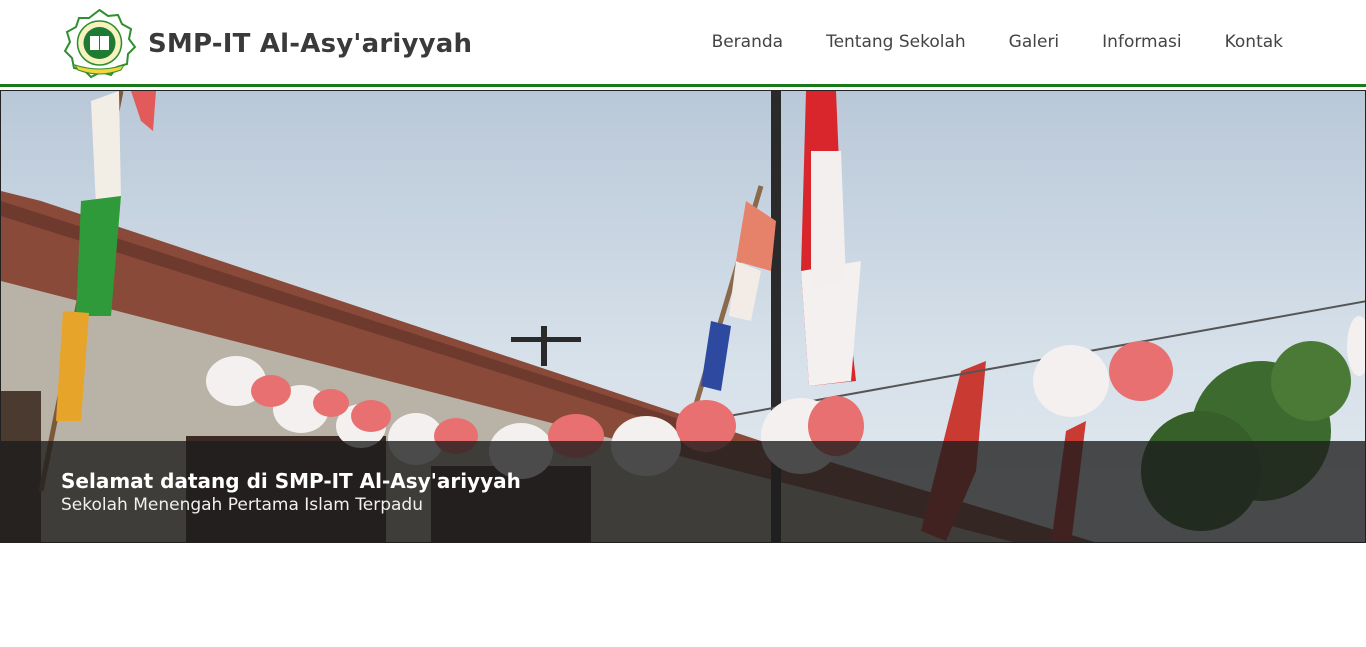 The width and height of the screenshot is (1366, 647). What do you see at coordinates (896, 42) in the screenshot?
I see `nav-link-tentang-sekolah: Tentang Sekolah` at bounding box center [896, 42].